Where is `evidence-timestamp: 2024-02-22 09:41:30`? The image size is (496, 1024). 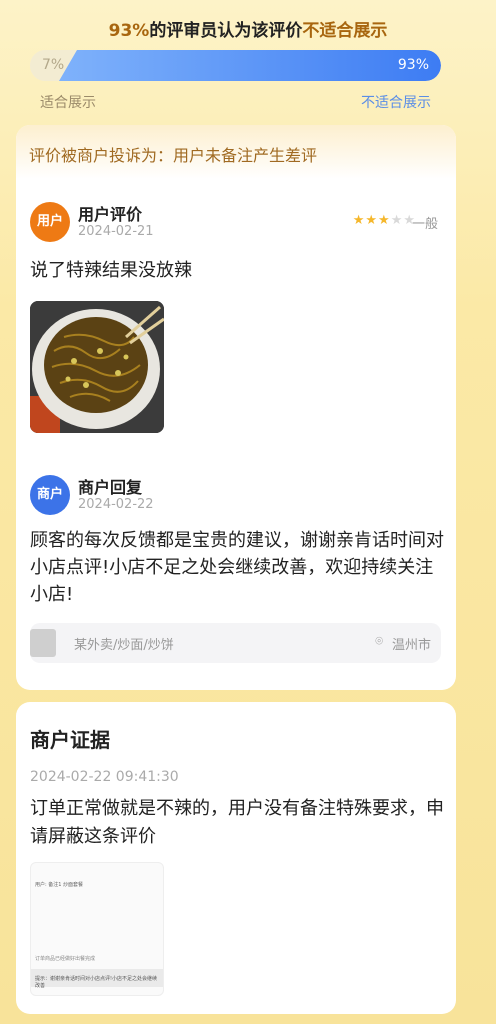
evidence-timestamp: 2024-02-22 09:41:30 is located at coordinates (104, 777).